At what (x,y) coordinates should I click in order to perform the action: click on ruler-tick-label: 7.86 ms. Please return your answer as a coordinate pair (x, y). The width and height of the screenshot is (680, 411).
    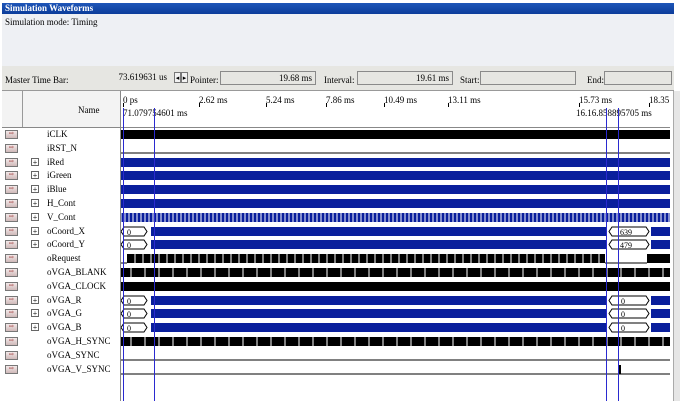
    Looking at the image, I should click on (340, 100).